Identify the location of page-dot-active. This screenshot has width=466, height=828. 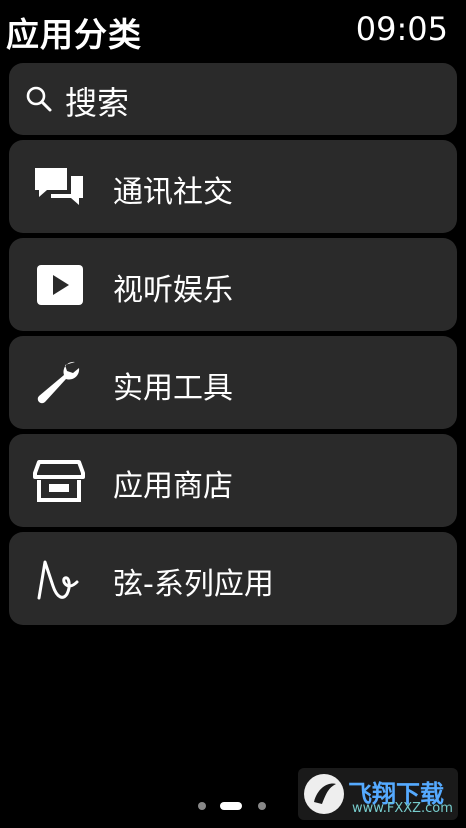
(231, 806).